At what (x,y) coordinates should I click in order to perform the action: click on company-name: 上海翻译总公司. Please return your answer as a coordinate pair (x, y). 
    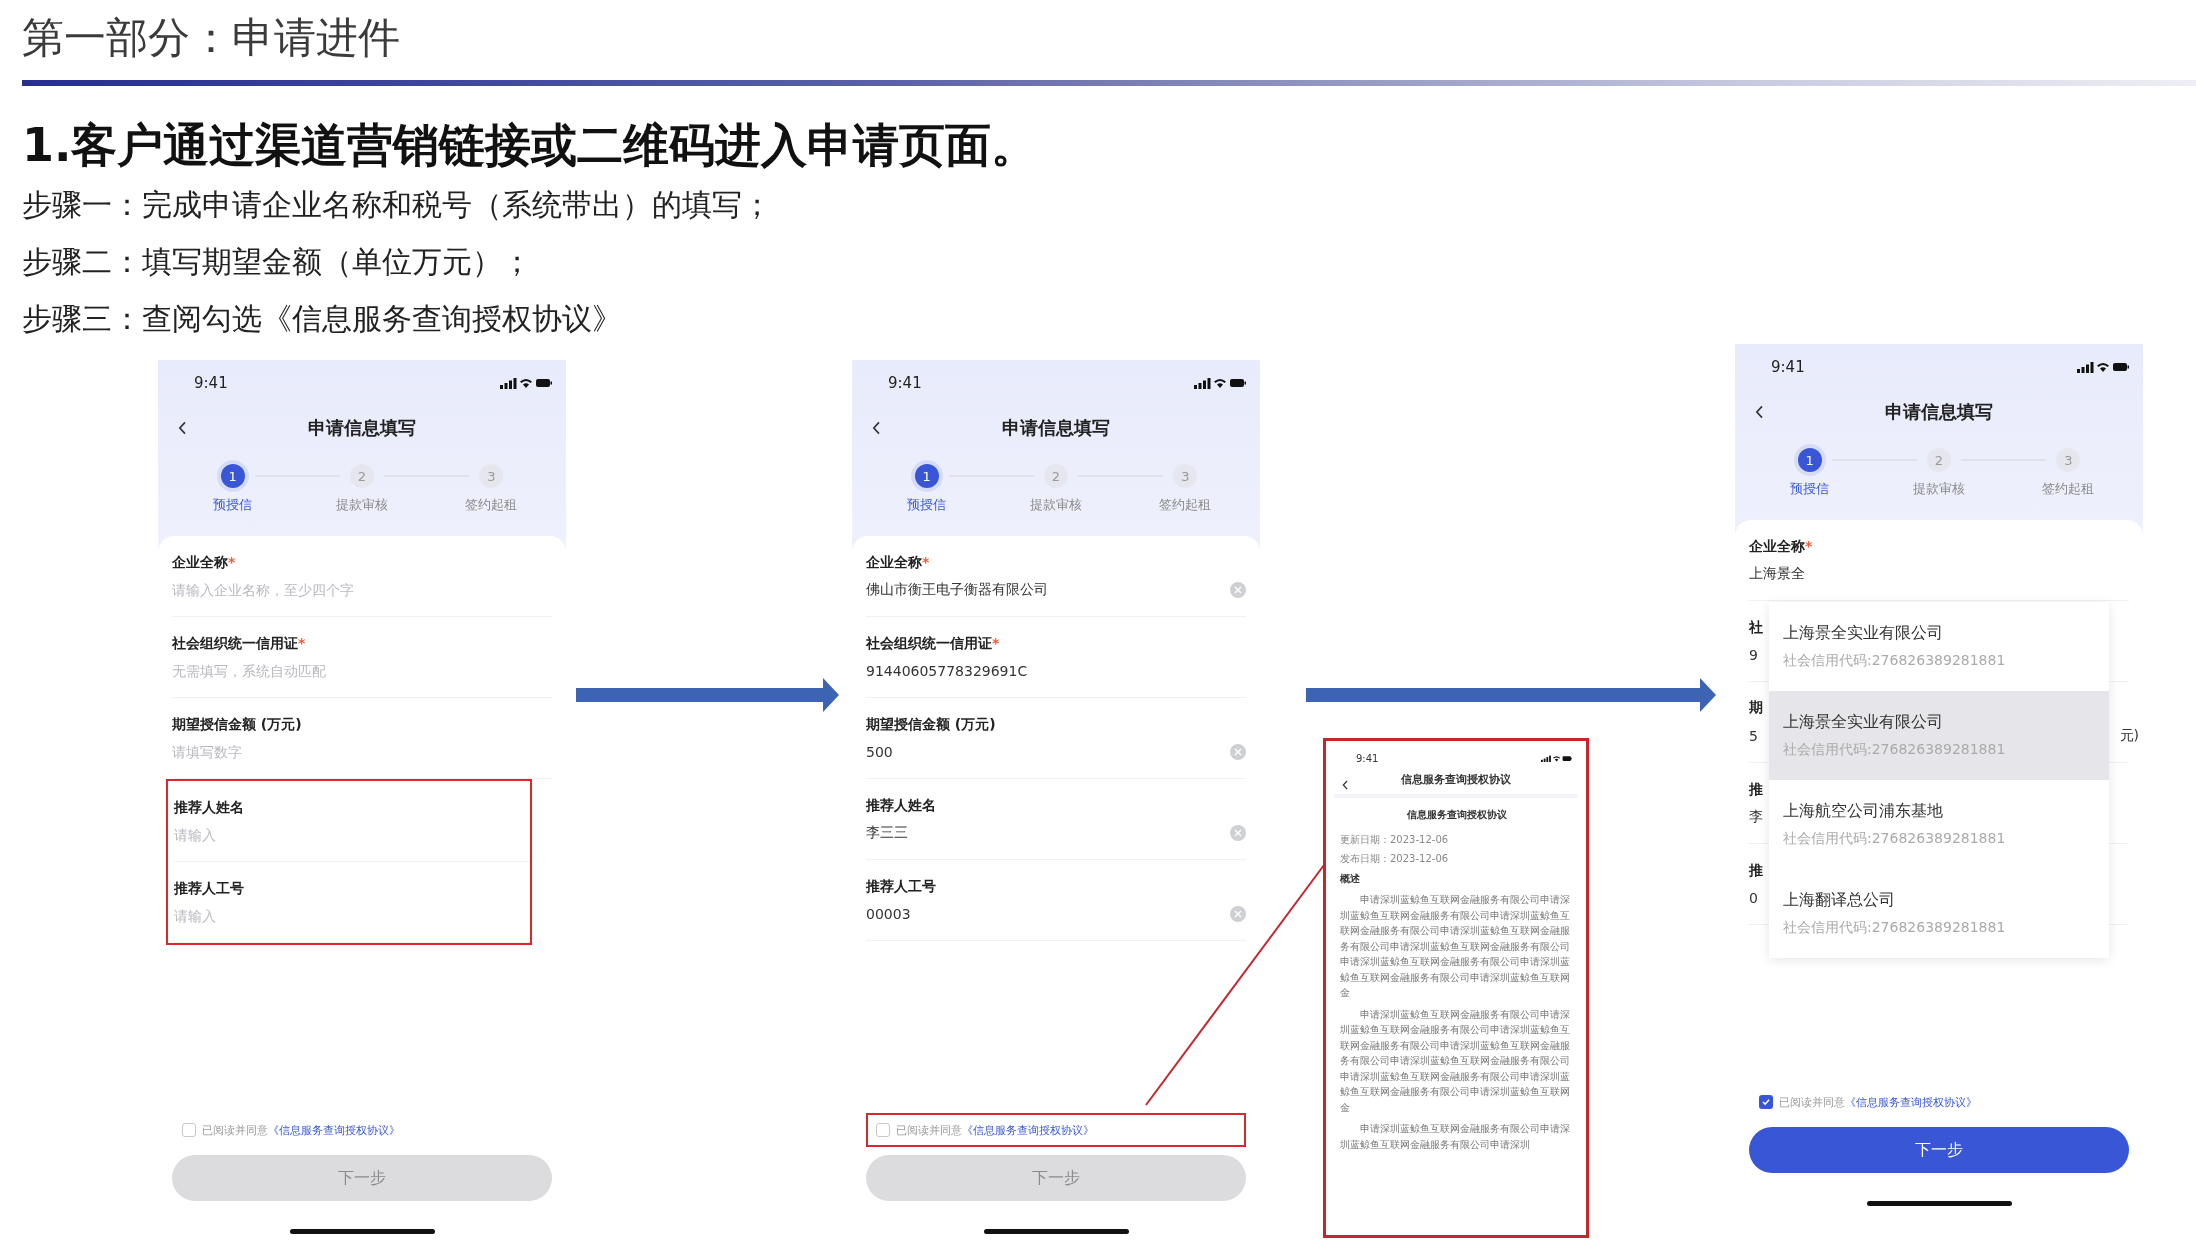
    Looking at the image, I should click on (1839, 900).